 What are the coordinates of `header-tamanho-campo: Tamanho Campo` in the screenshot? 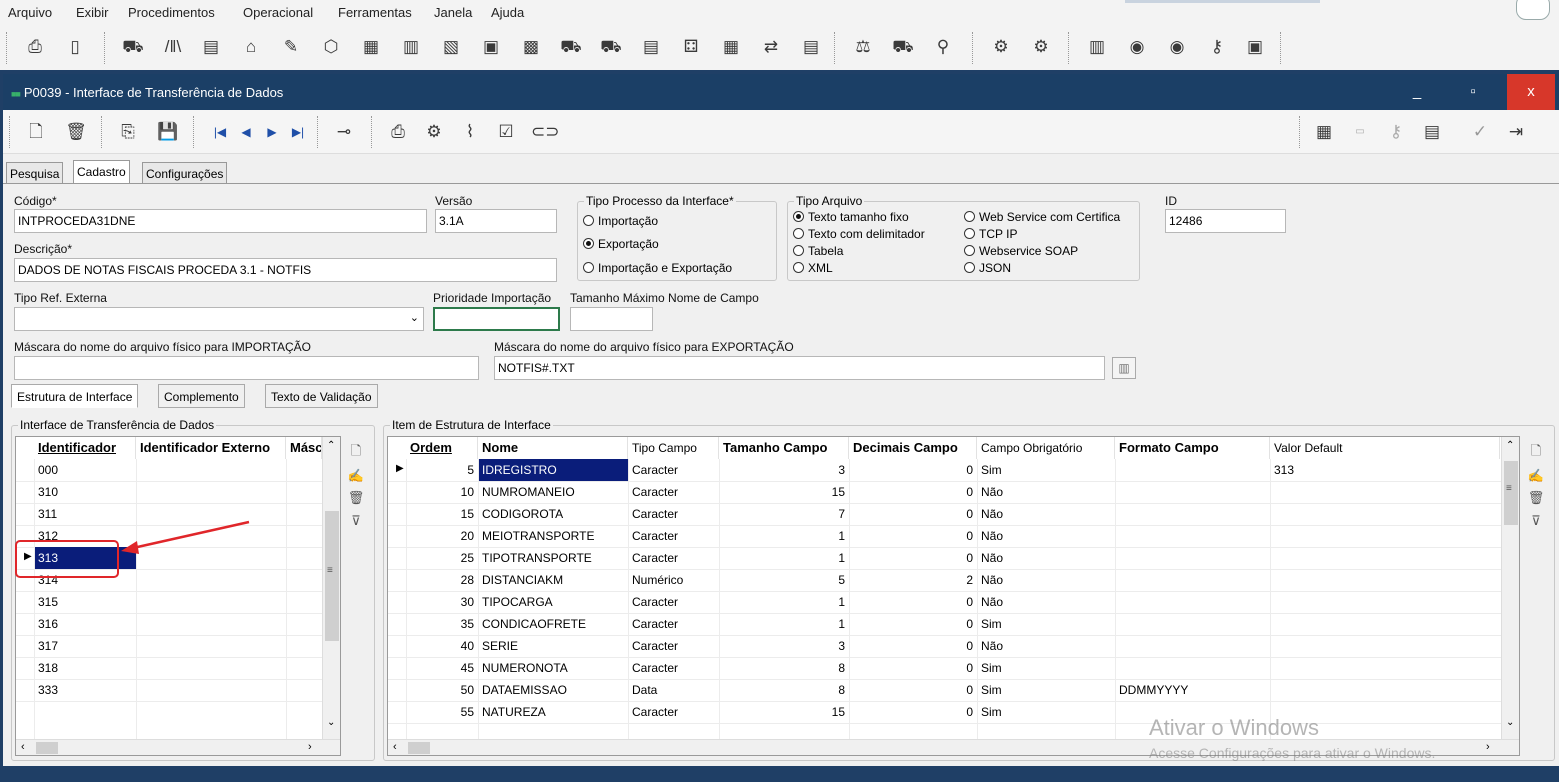 It's located at (784, 448).